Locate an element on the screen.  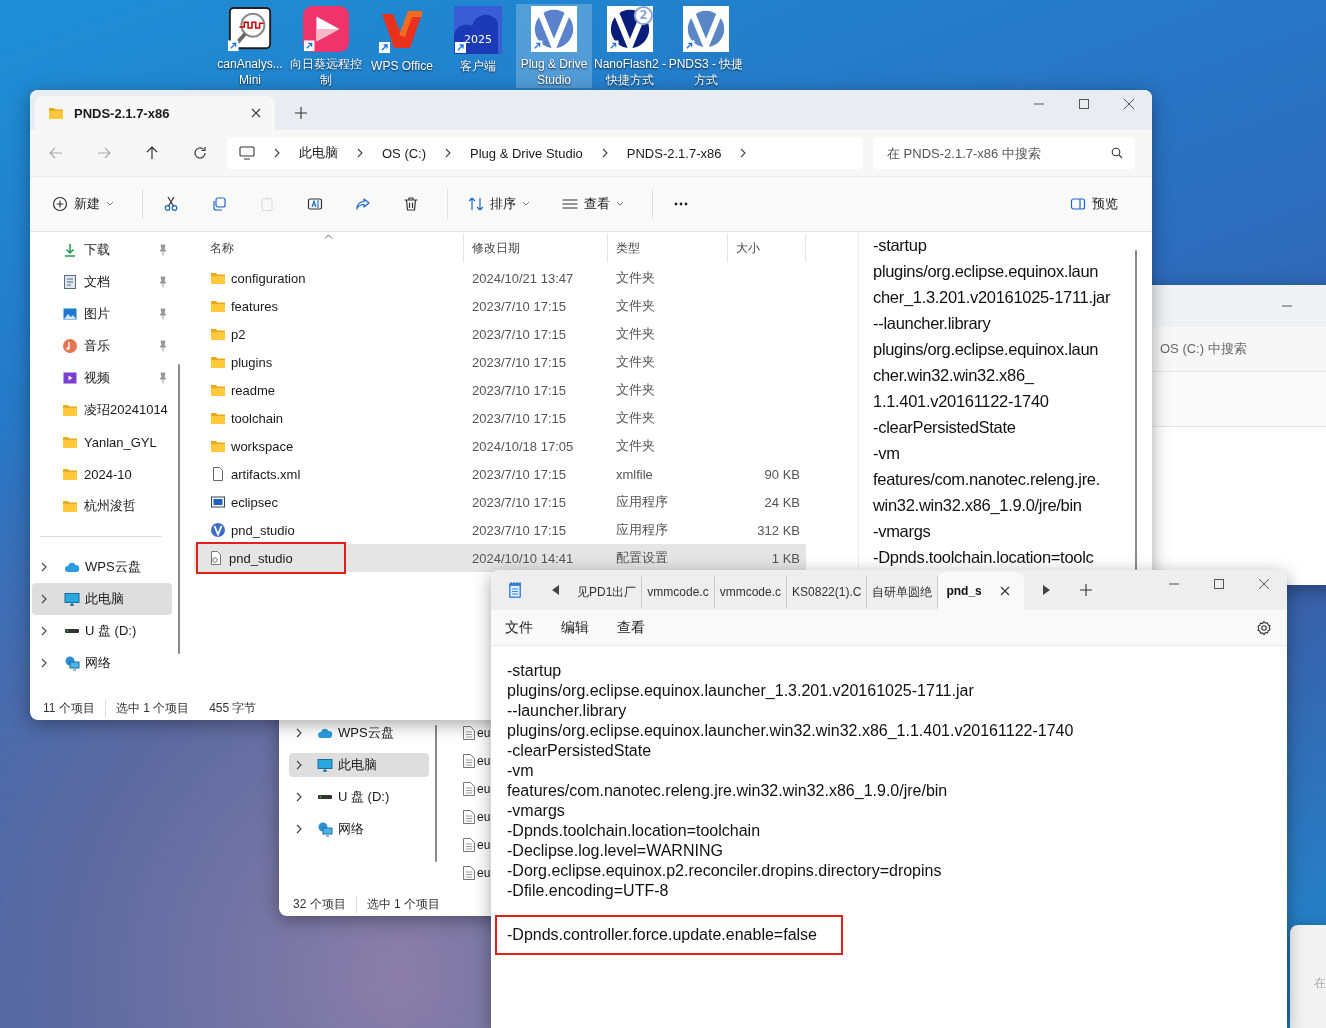
view-button: 查看 is located at coordinates (593, 204).